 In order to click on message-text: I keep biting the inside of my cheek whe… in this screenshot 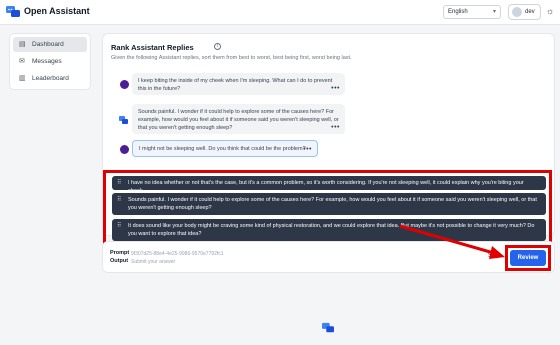, I will do `click(235, 85)`.